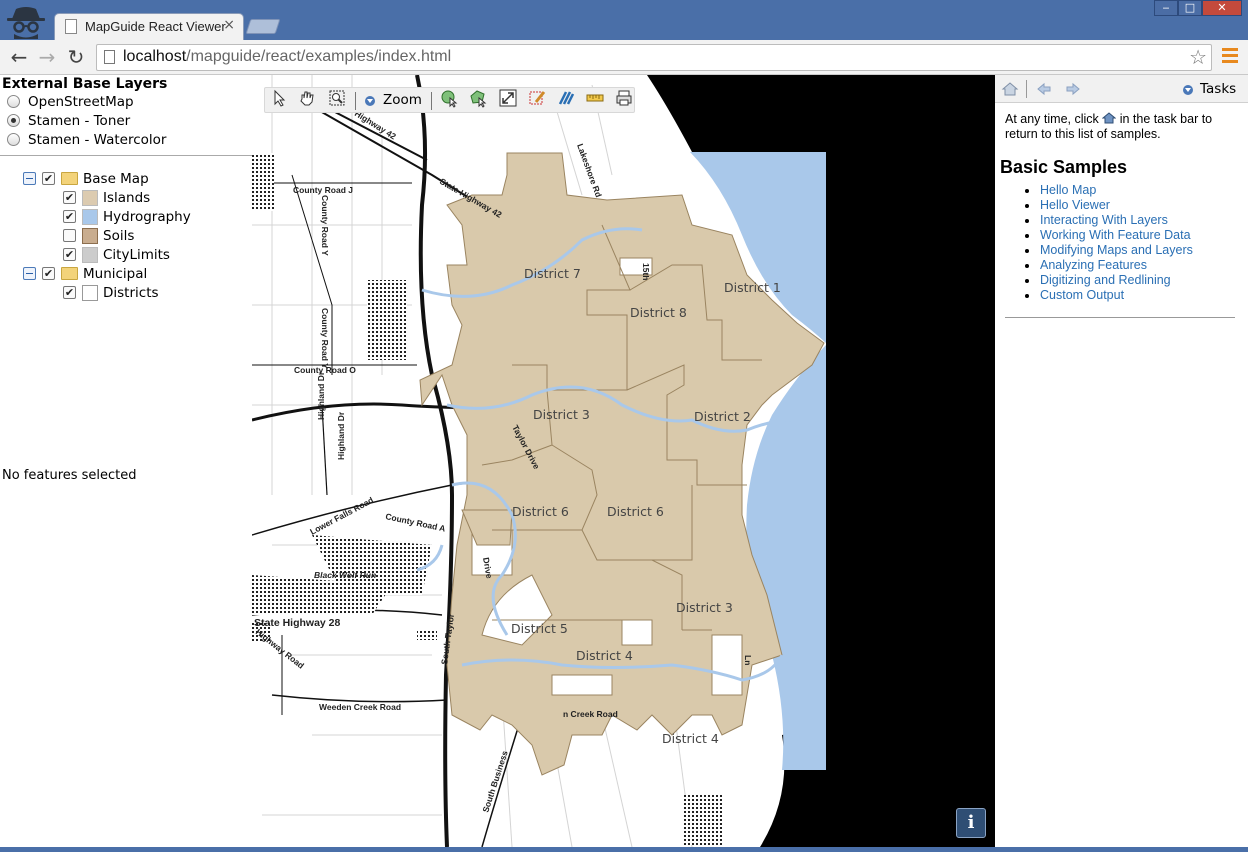 This screenshot has width=1248, height=852. Describe the element at coordinates (1188, 90) in the screenshot. I see `chevron-down-icon` at that location.